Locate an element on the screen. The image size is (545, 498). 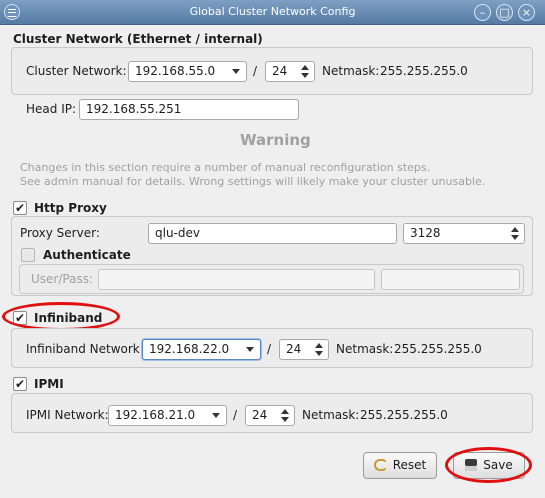
infiniband-network-value: 192.168.22.0 is located at coordinates (189, 349).